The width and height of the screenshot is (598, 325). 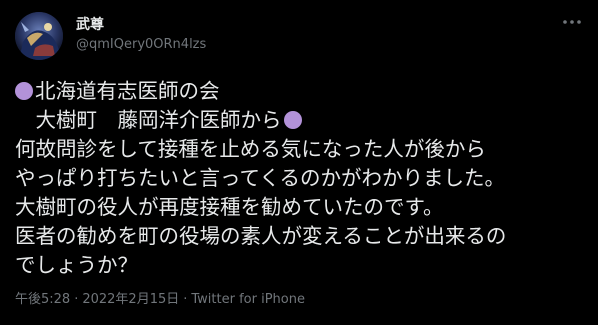 I want to click on tweet-line: やっぱり打ちたいと言ってくるのかがわかりました。, so click(x=260, y=178).